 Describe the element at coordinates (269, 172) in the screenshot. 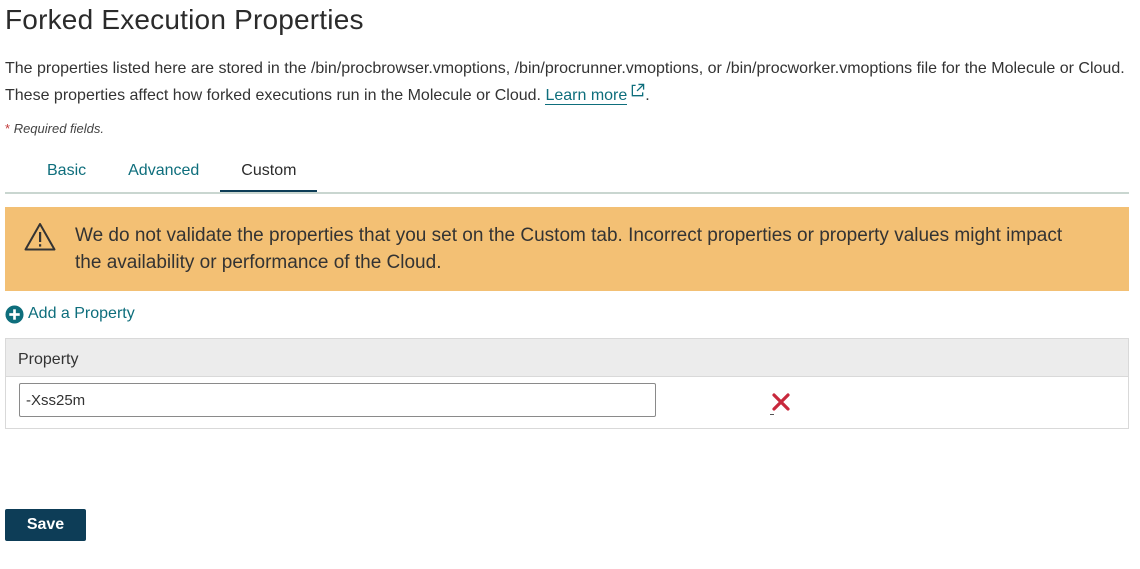

I see `tab-custom: Custom` at that location.